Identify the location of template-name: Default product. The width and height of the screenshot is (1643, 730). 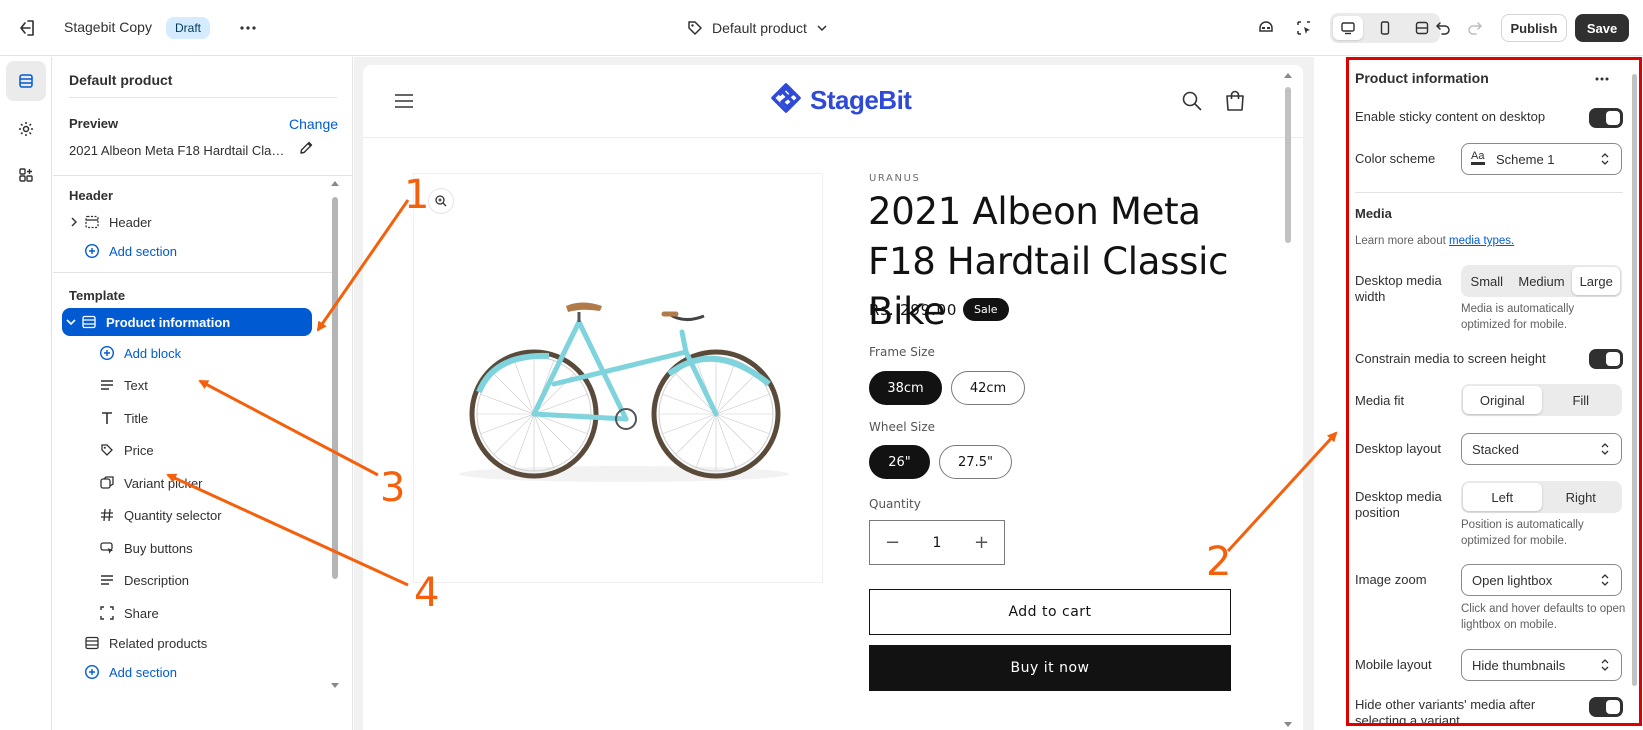
(759, 28).